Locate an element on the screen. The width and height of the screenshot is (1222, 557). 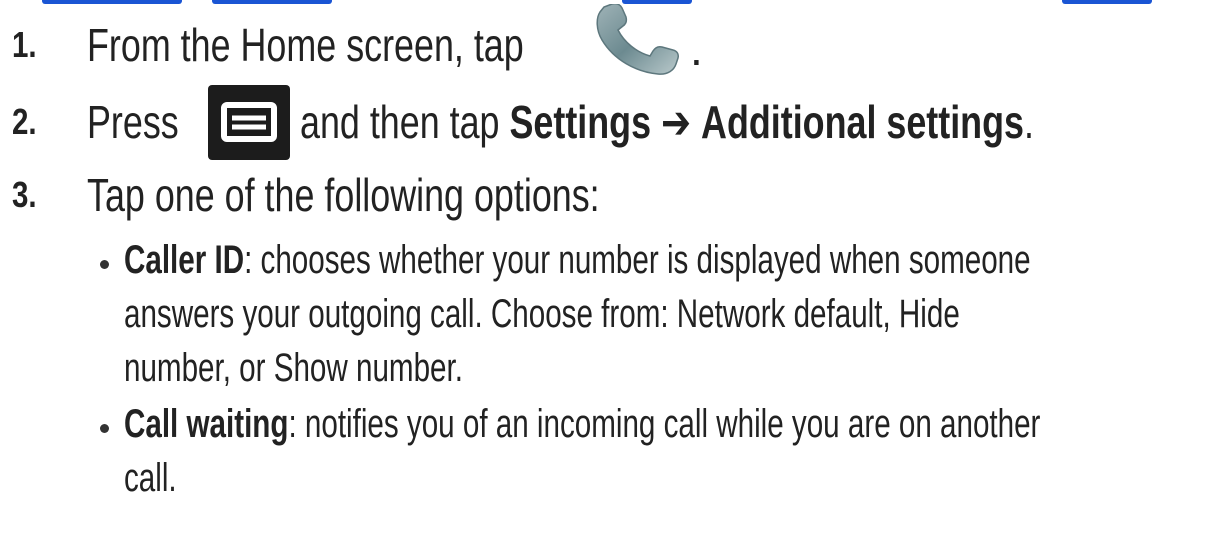
step-number: 1. is located at coordinates (24, 44).